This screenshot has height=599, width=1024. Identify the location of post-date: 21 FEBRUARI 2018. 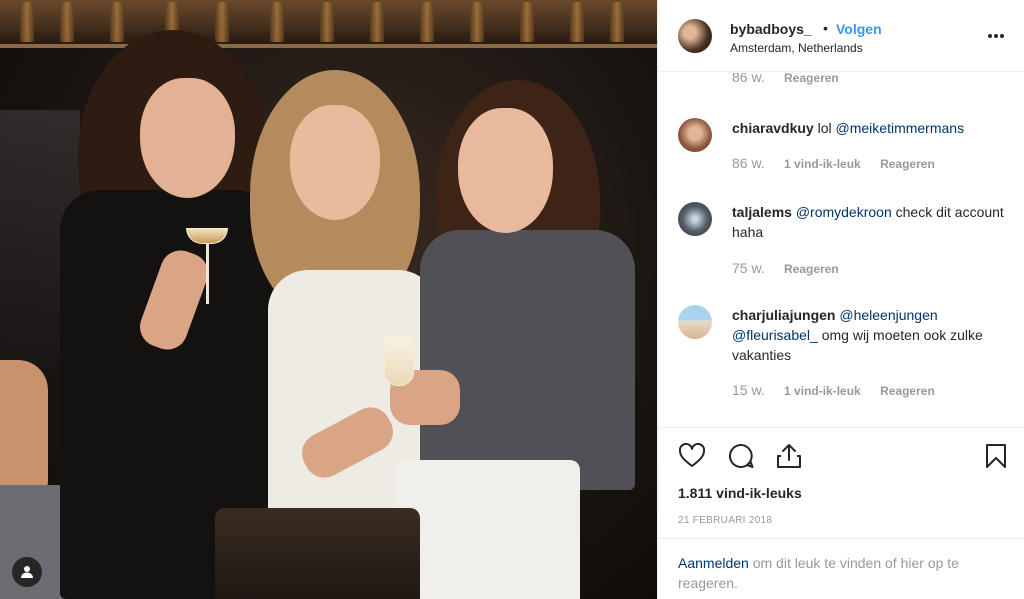
(725, 520).